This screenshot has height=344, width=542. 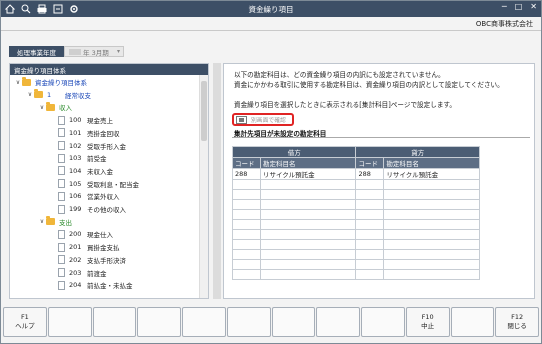 What do you see at coordinates (97, 273) in the screenshot?
I see `tree-item-label: 前渡金` at bounding box center [97, 273].